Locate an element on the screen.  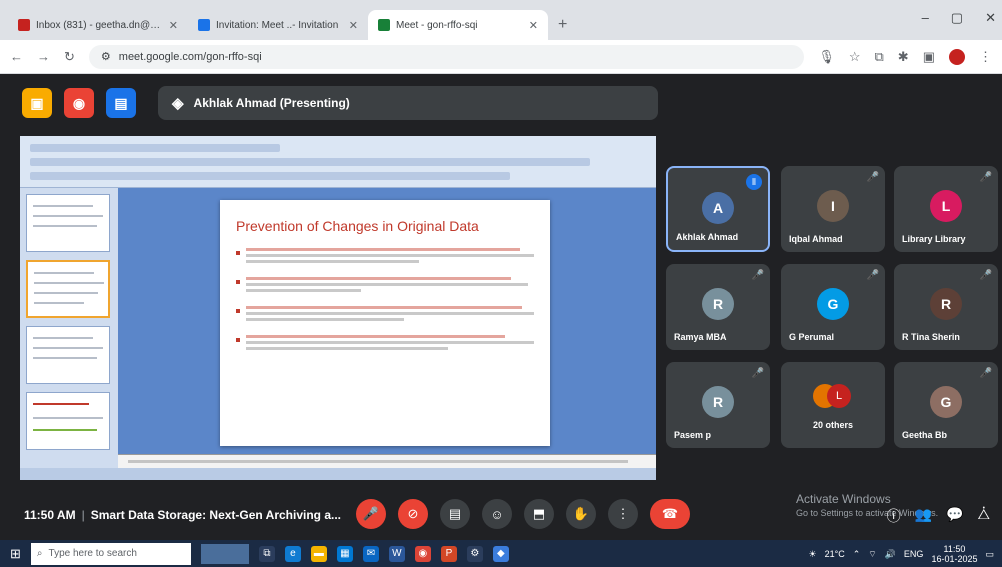
others-count: 20 others is located at coordinates (833, 425).